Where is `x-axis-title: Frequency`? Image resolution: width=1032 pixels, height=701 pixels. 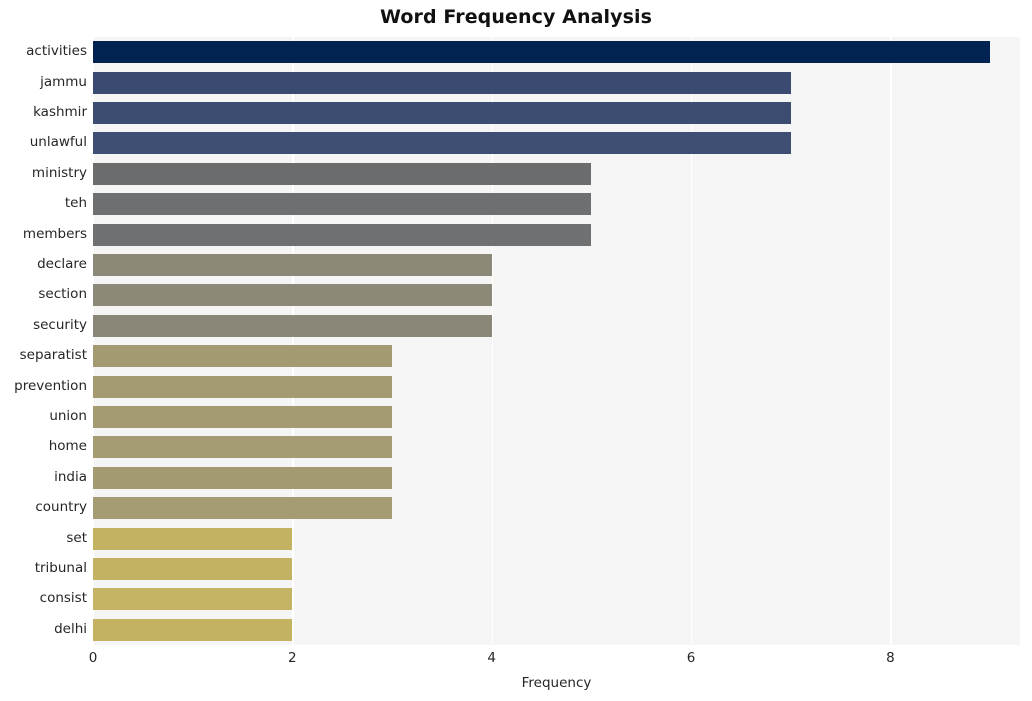 x-axis-title: Frequency is located at coordinates (556, 683).